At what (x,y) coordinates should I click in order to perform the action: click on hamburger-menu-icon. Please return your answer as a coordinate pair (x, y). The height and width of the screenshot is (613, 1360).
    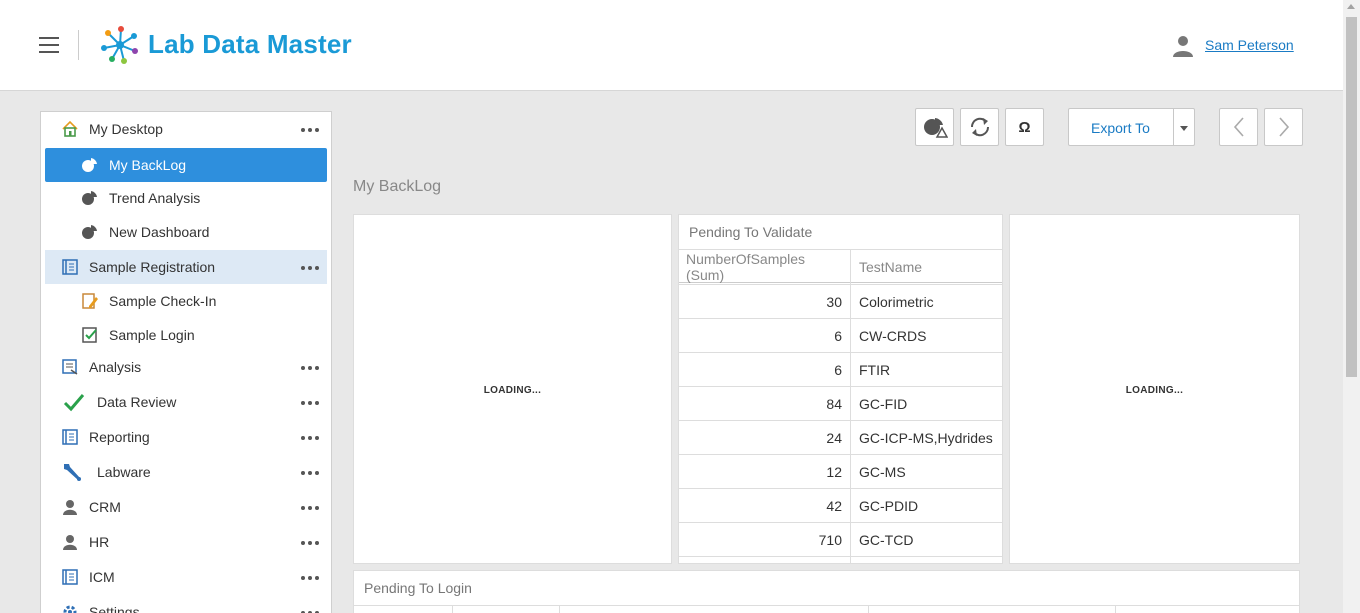
    Looking at the image, I should click on (49, 45).